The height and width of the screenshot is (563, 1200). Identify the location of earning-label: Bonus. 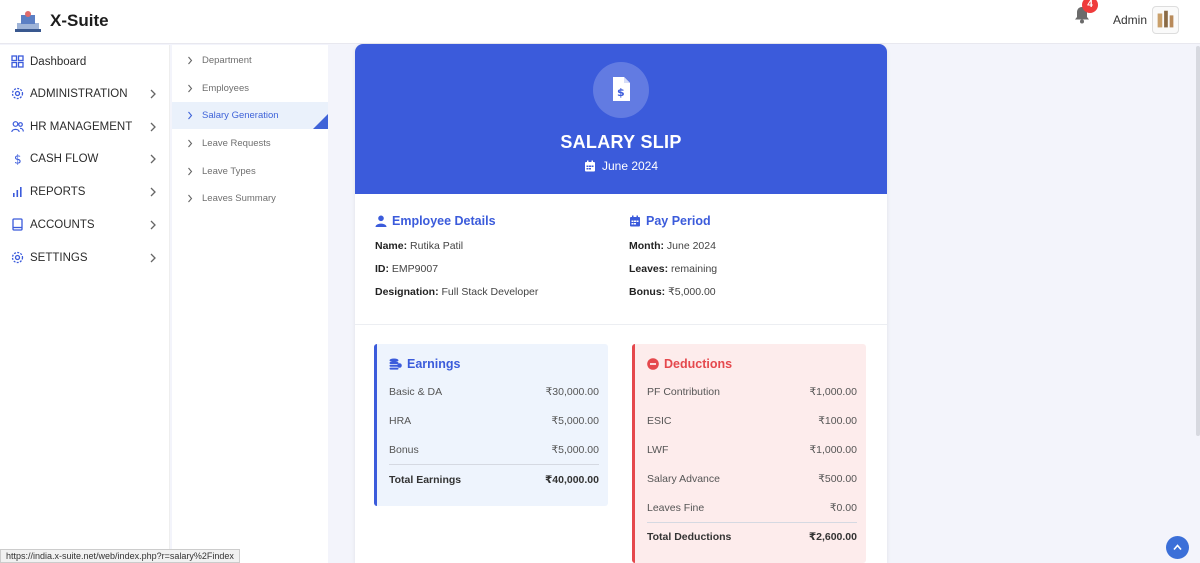
(404, 450).